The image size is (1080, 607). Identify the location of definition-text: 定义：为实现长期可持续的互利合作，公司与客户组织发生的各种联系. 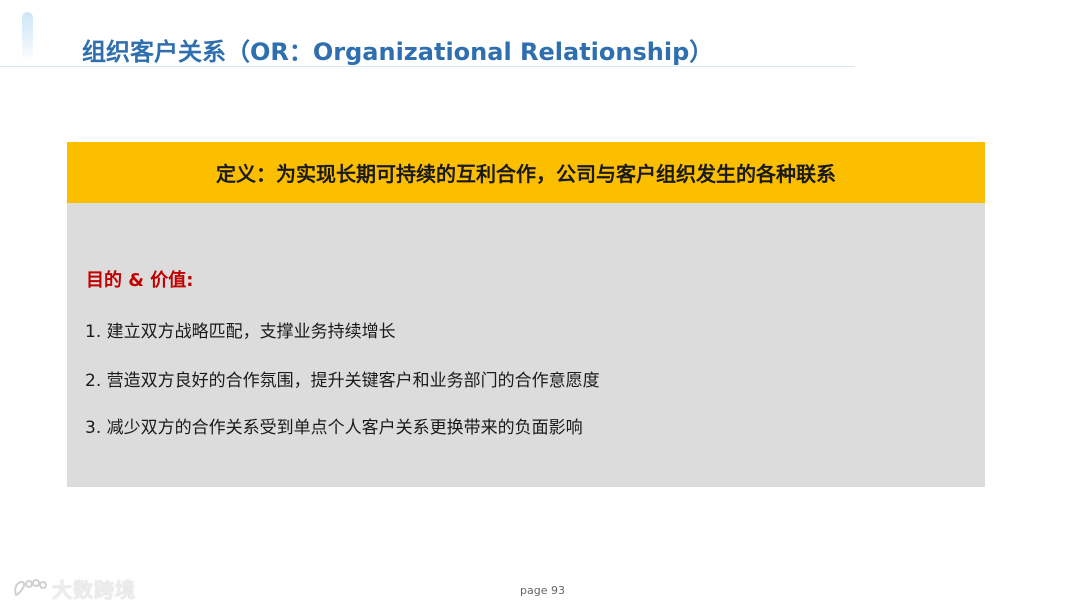
(526, 174).